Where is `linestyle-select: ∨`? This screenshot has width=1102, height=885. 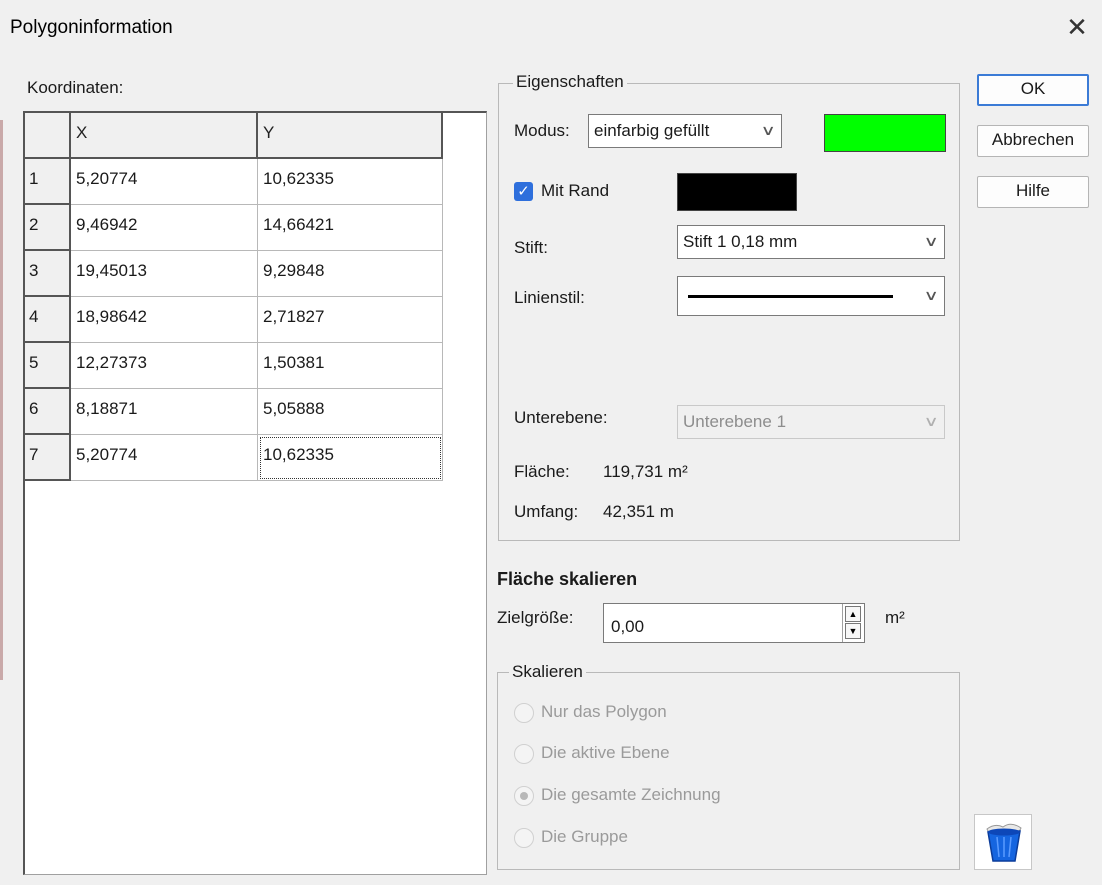 linestyle-select: ∨ is located at coordinates (811, 296).